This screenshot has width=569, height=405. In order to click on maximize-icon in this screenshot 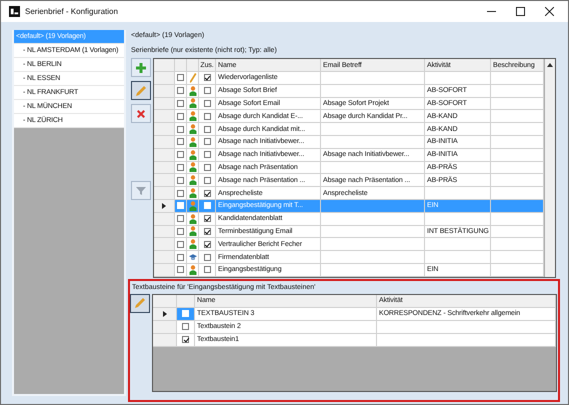, I will do `click(520, 11)`.